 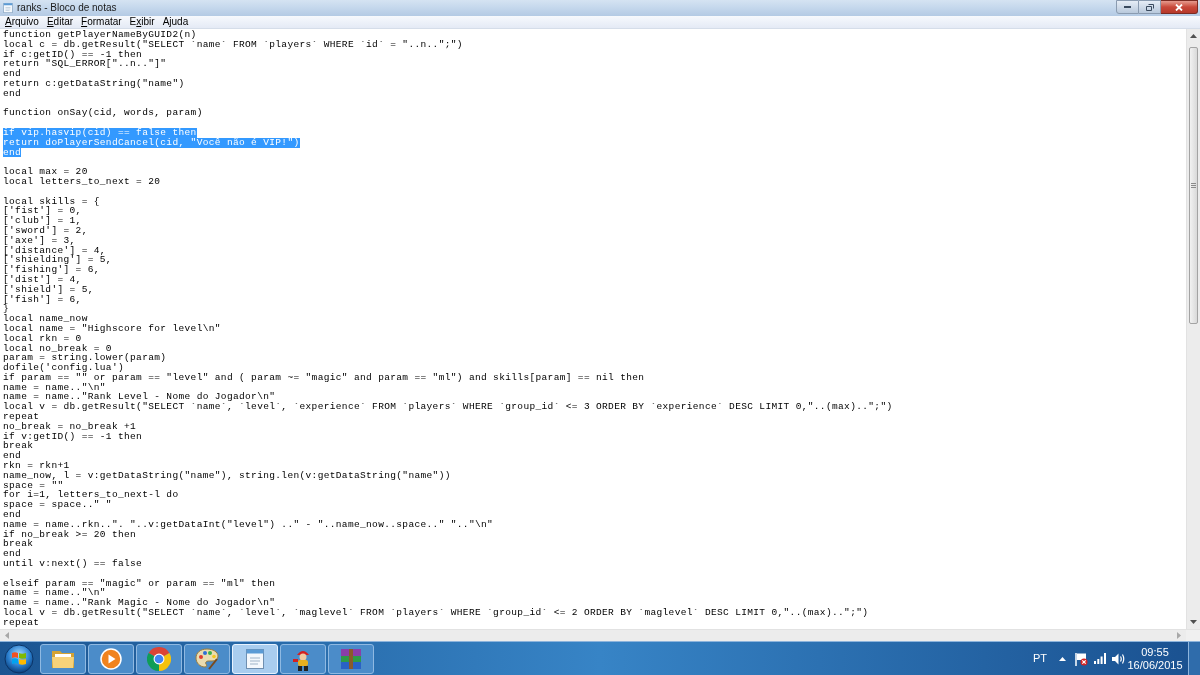 I want to click on close-button, so click(x=1179, y=7).